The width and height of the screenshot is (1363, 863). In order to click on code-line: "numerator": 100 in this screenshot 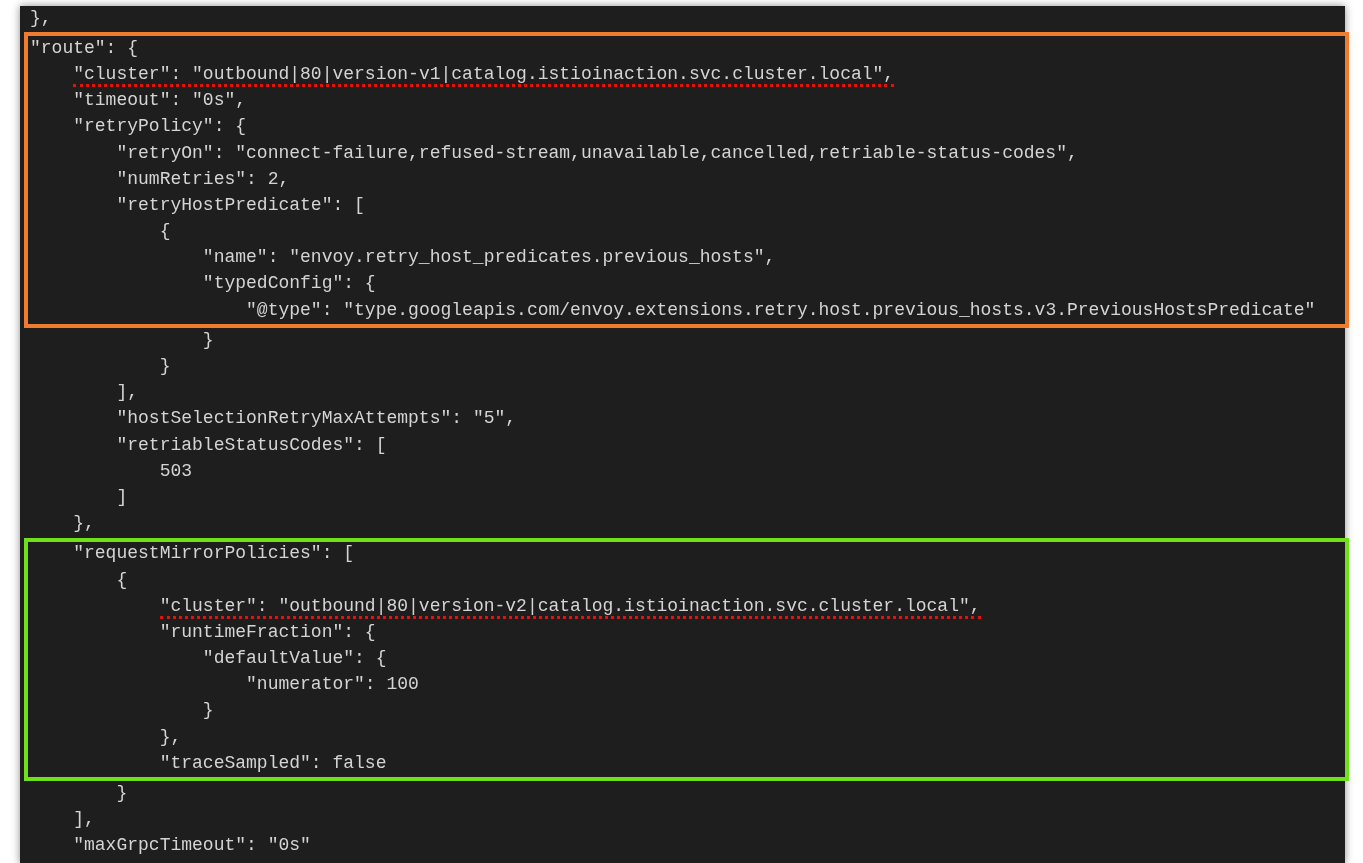, I will do `click(332, 685)`.